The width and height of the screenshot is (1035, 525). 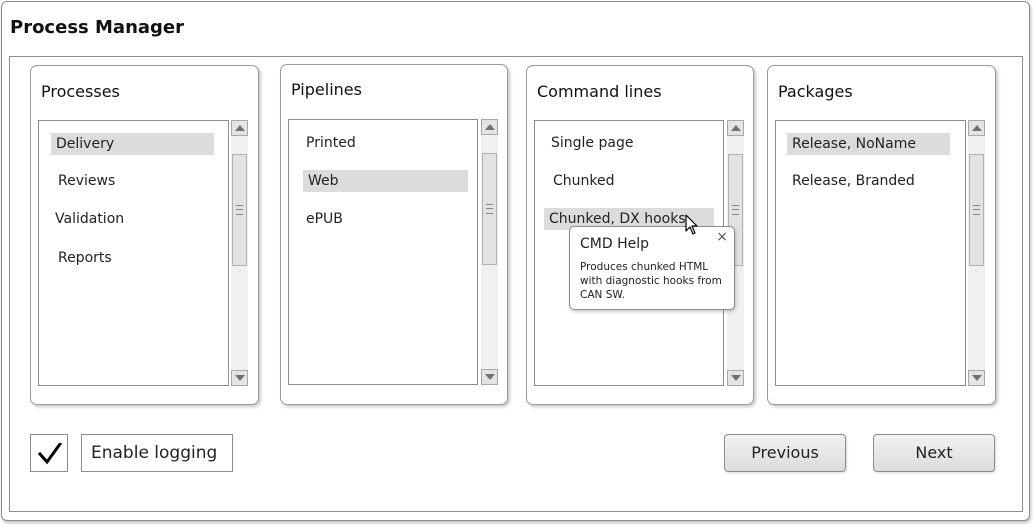 What do you see at coordinates (615, 244) in the screenshot?
I see `tooltip-title: CMD Help` at bounding box center [615, 244].